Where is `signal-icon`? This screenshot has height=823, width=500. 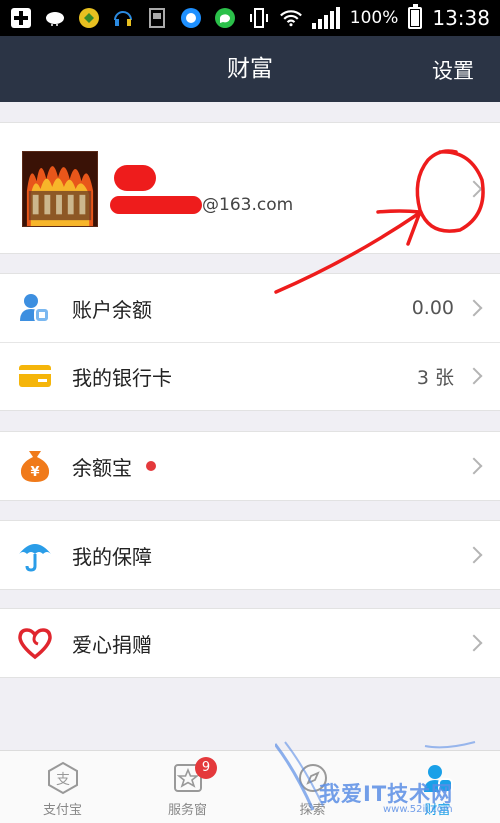 signal-icon is located at coordinates (325, 18).